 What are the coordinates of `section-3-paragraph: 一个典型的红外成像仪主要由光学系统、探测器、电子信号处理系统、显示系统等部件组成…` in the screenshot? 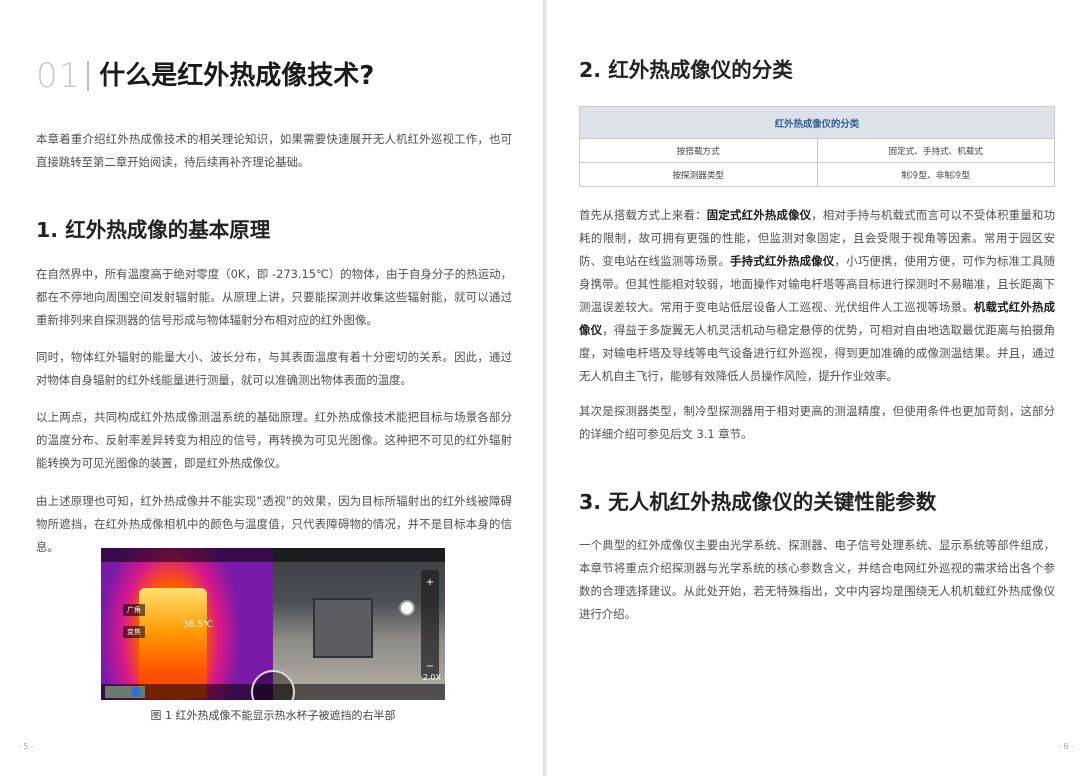 It's located at (817, 579).